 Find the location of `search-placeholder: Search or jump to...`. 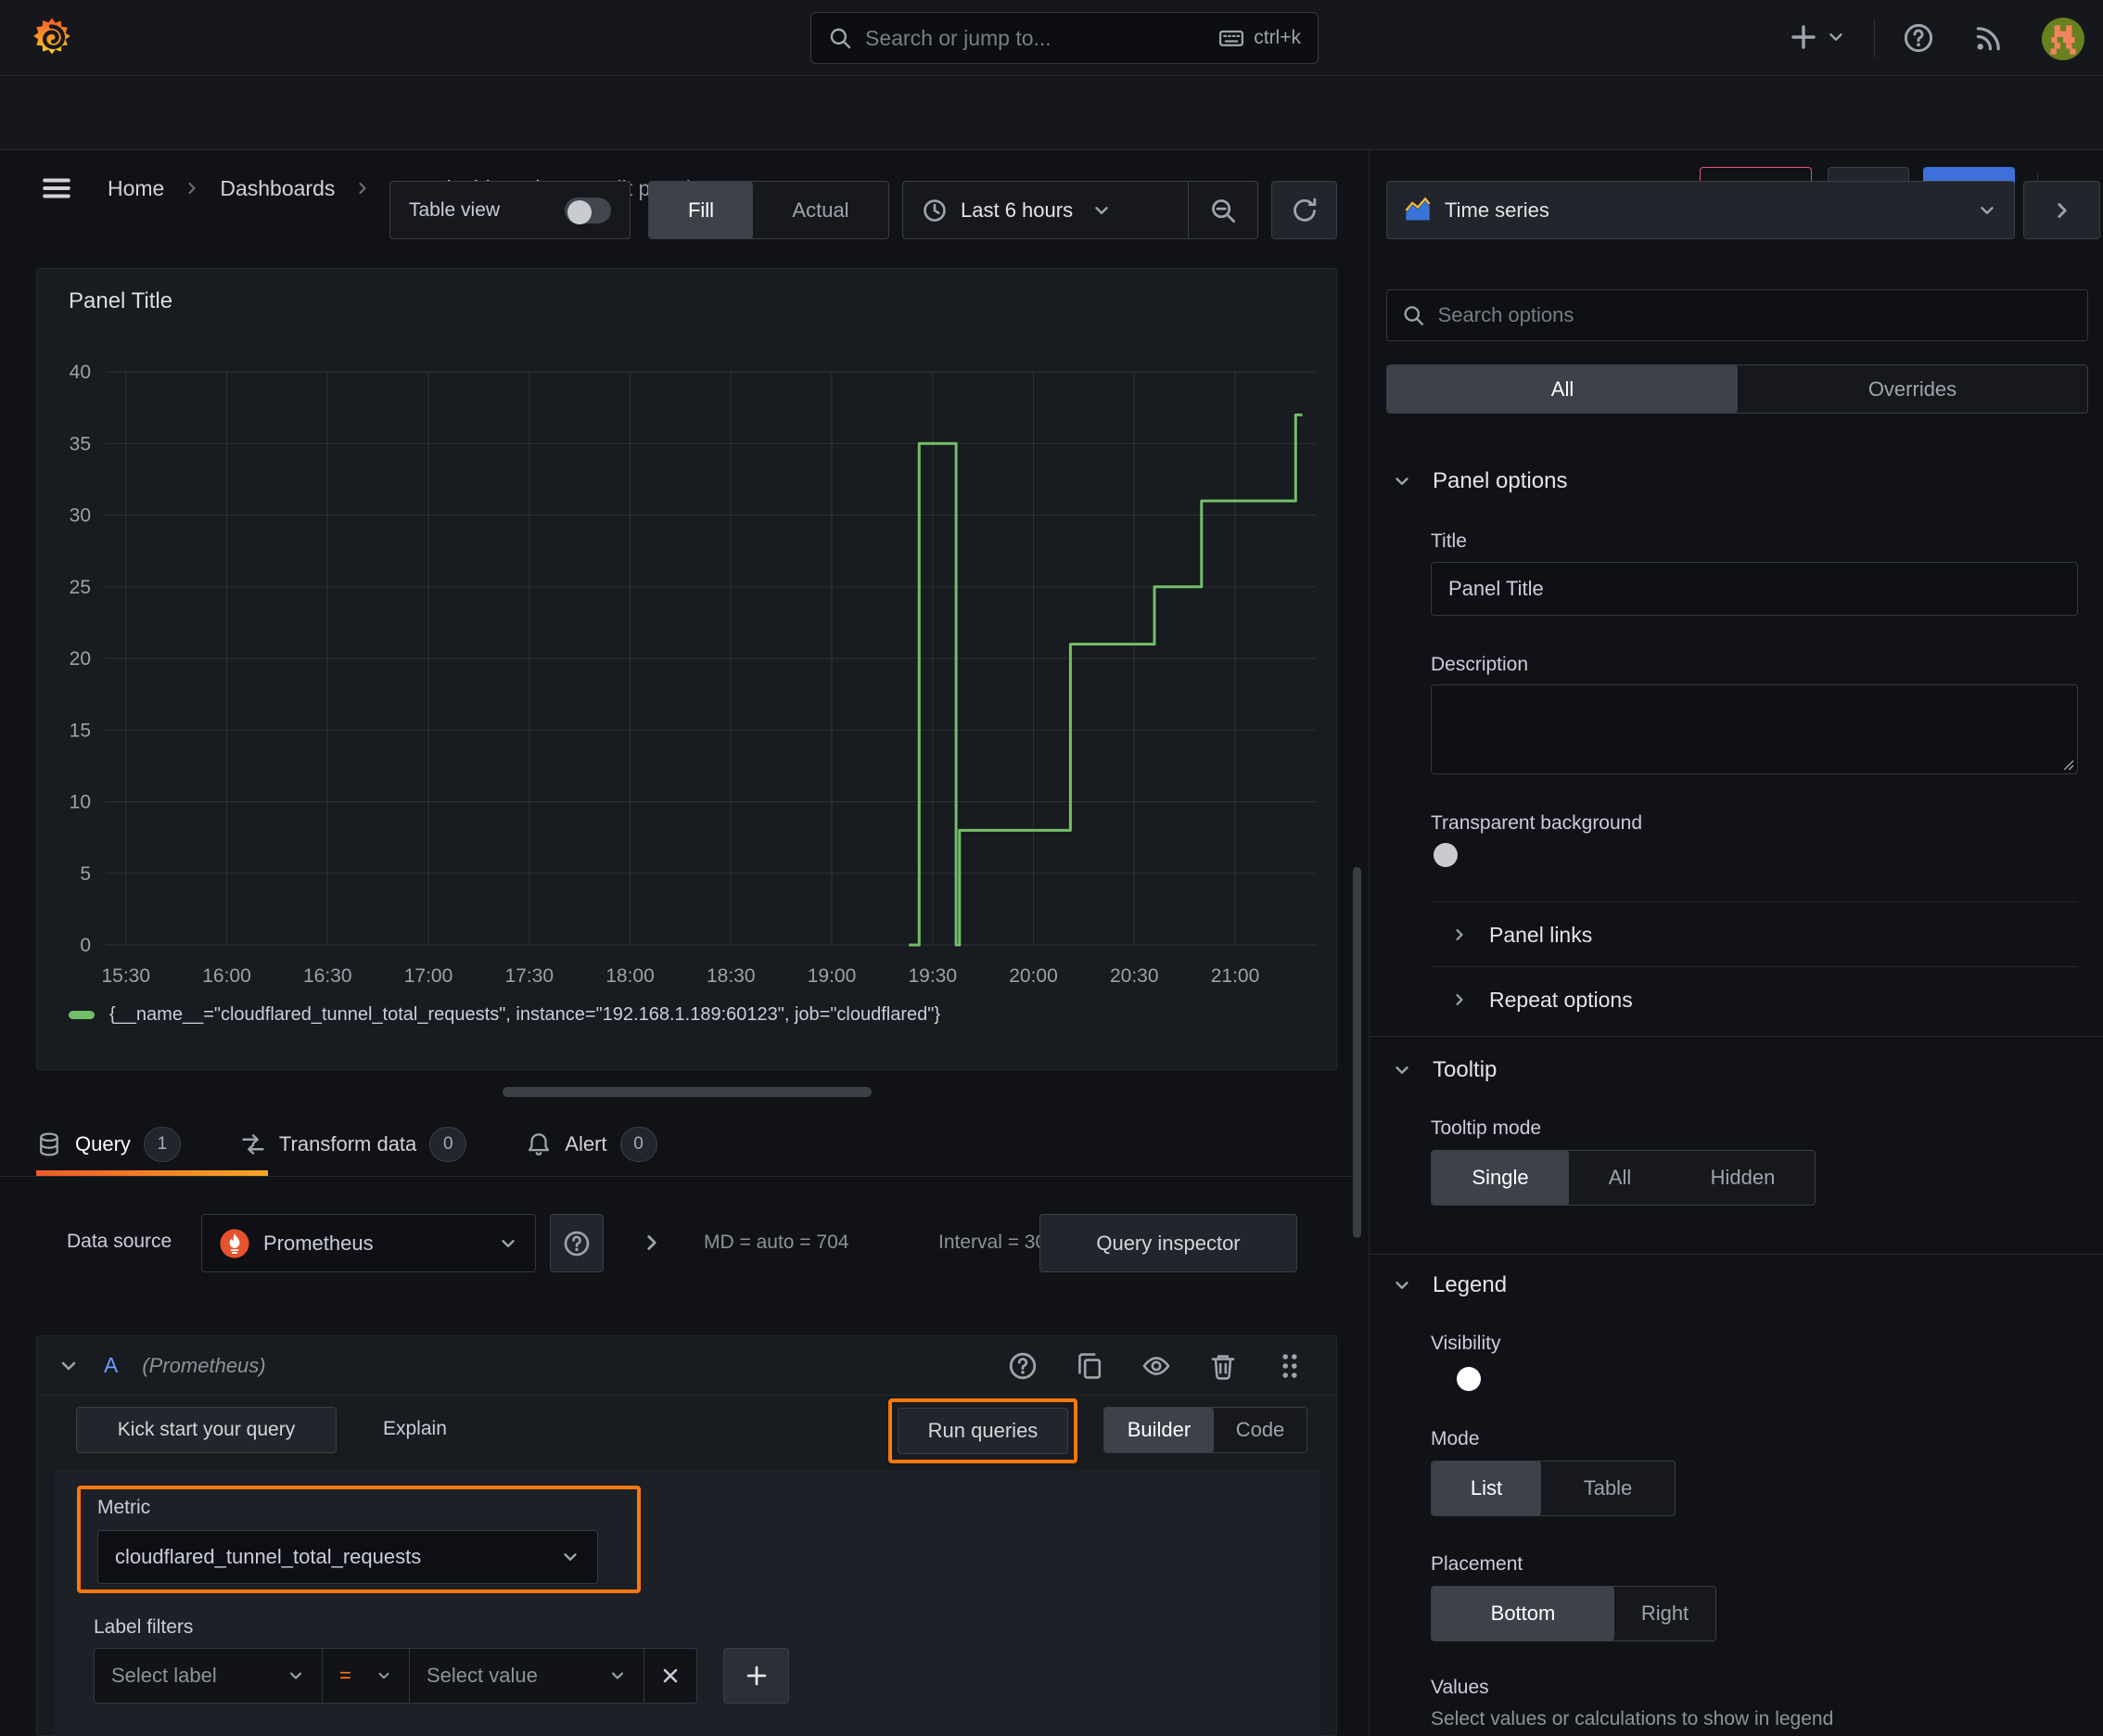

search-placeholder: Search or jump to... is located at coordinates (958, 37).